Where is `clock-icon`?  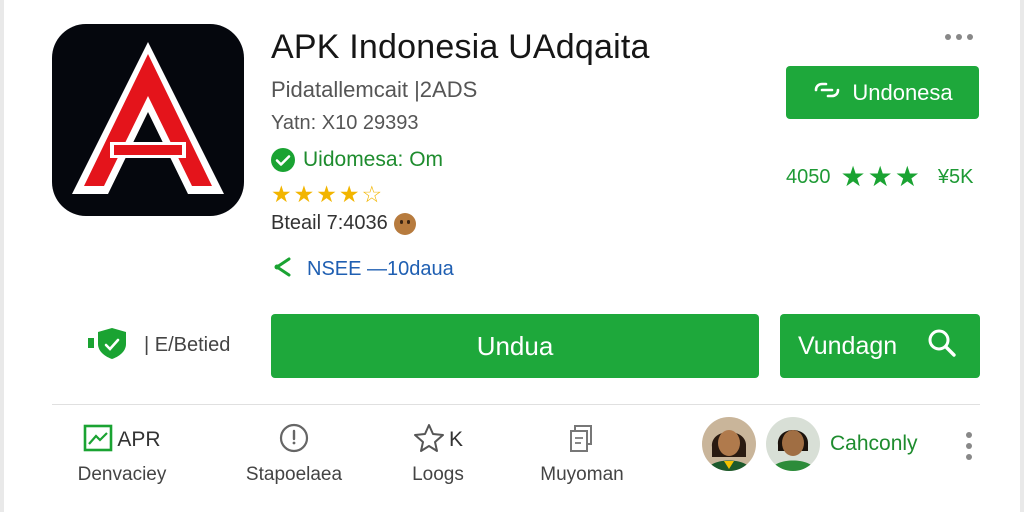
clock-icon is located at coordinates (294, 440).